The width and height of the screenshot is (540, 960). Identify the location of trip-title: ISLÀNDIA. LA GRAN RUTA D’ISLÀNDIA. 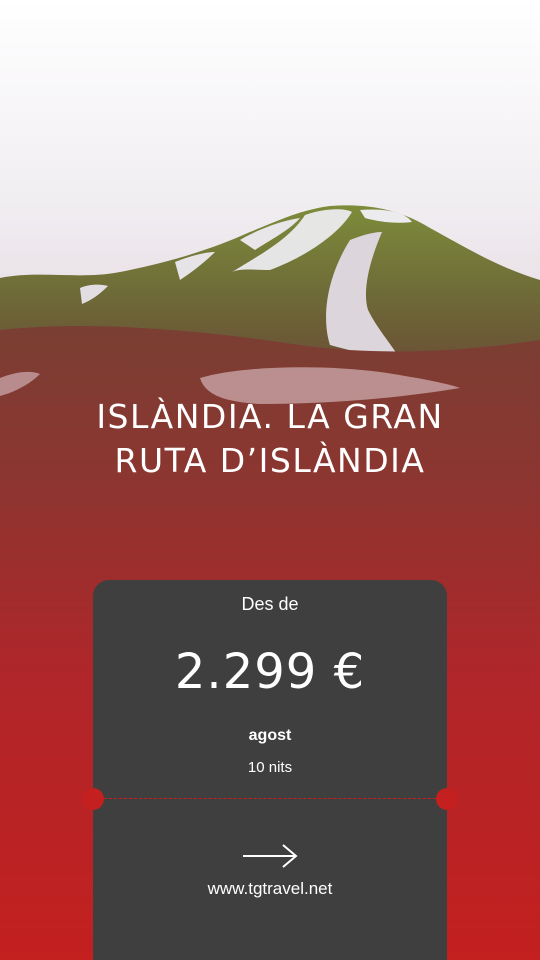
(270, 439).